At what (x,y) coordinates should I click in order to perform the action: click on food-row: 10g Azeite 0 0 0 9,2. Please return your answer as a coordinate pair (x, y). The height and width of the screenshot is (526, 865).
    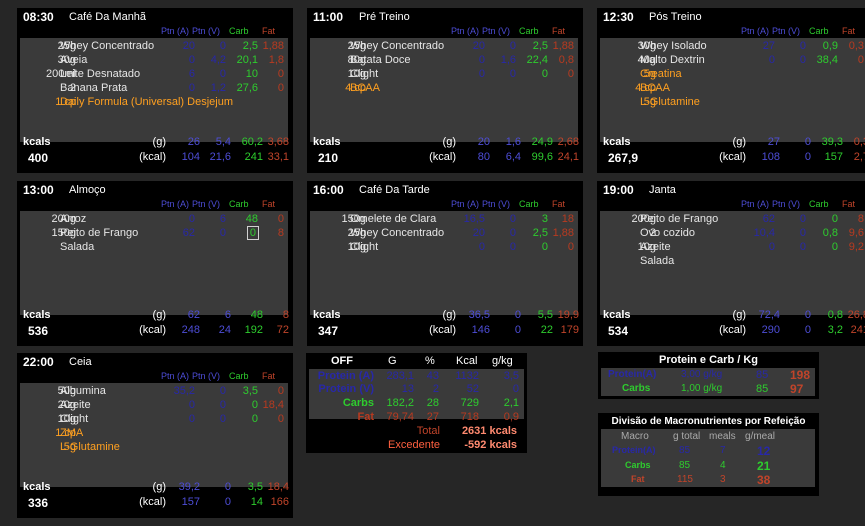
    Looking at the image, I should click on (732, 248).